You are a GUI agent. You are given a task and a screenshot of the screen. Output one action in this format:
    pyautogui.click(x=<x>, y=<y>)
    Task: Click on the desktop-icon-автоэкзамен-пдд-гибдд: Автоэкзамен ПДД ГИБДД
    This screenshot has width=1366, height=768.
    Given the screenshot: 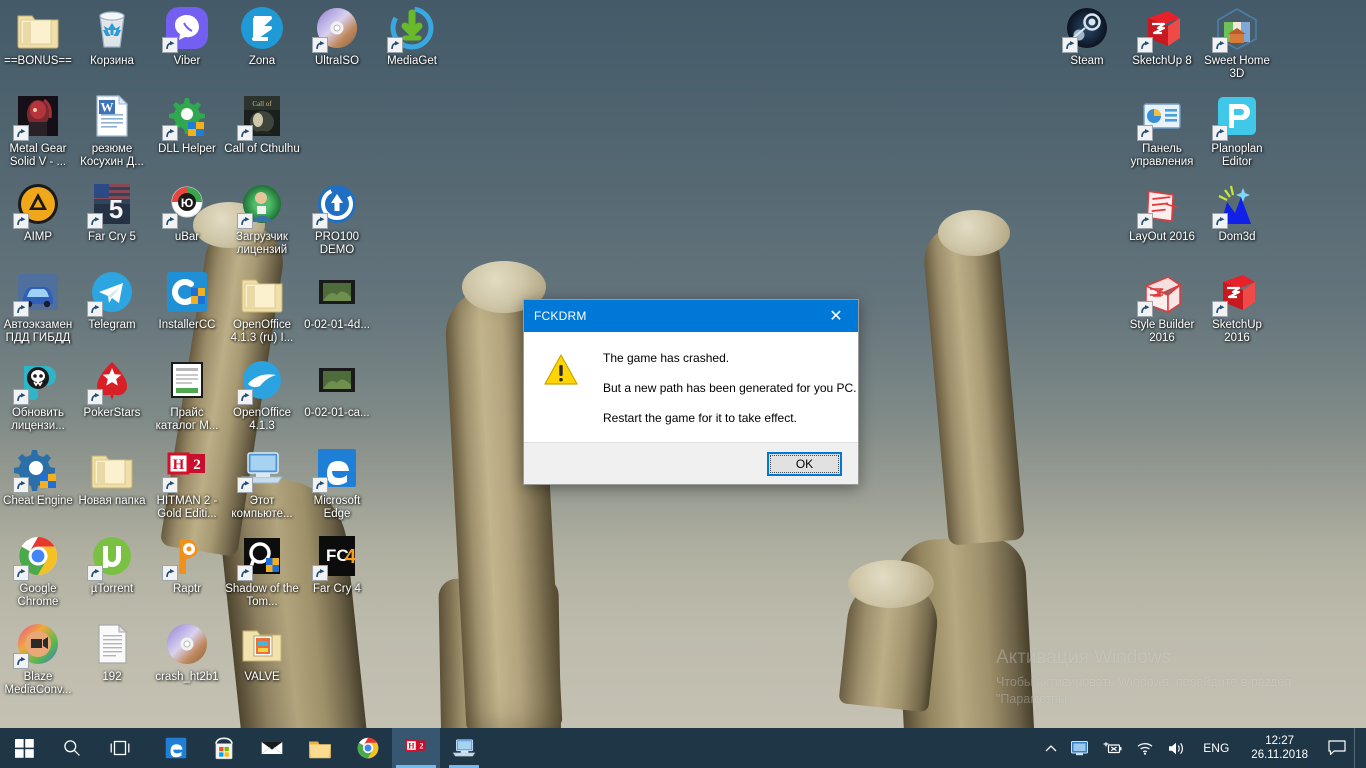 What is the action you would take?
    pyautogui.click(x=38, y=306)
    